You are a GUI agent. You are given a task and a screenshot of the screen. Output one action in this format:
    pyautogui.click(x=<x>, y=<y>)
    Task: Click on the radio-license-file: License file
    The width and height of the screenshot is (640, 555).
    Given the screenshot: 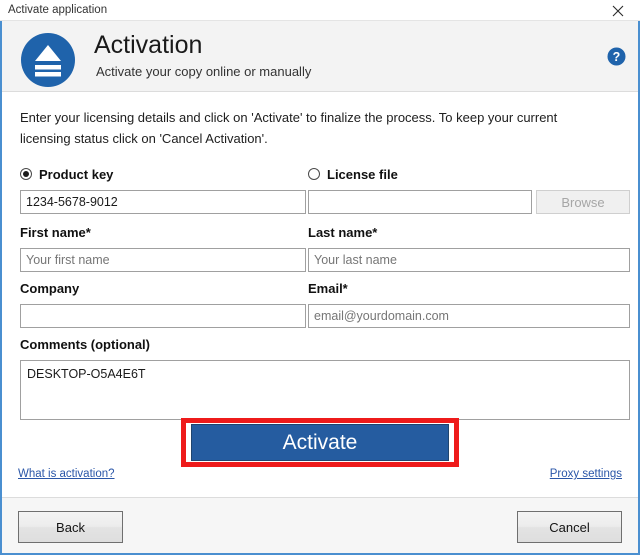 What is the action you would take?
    pyautogui.click(x=353, y=174)
    